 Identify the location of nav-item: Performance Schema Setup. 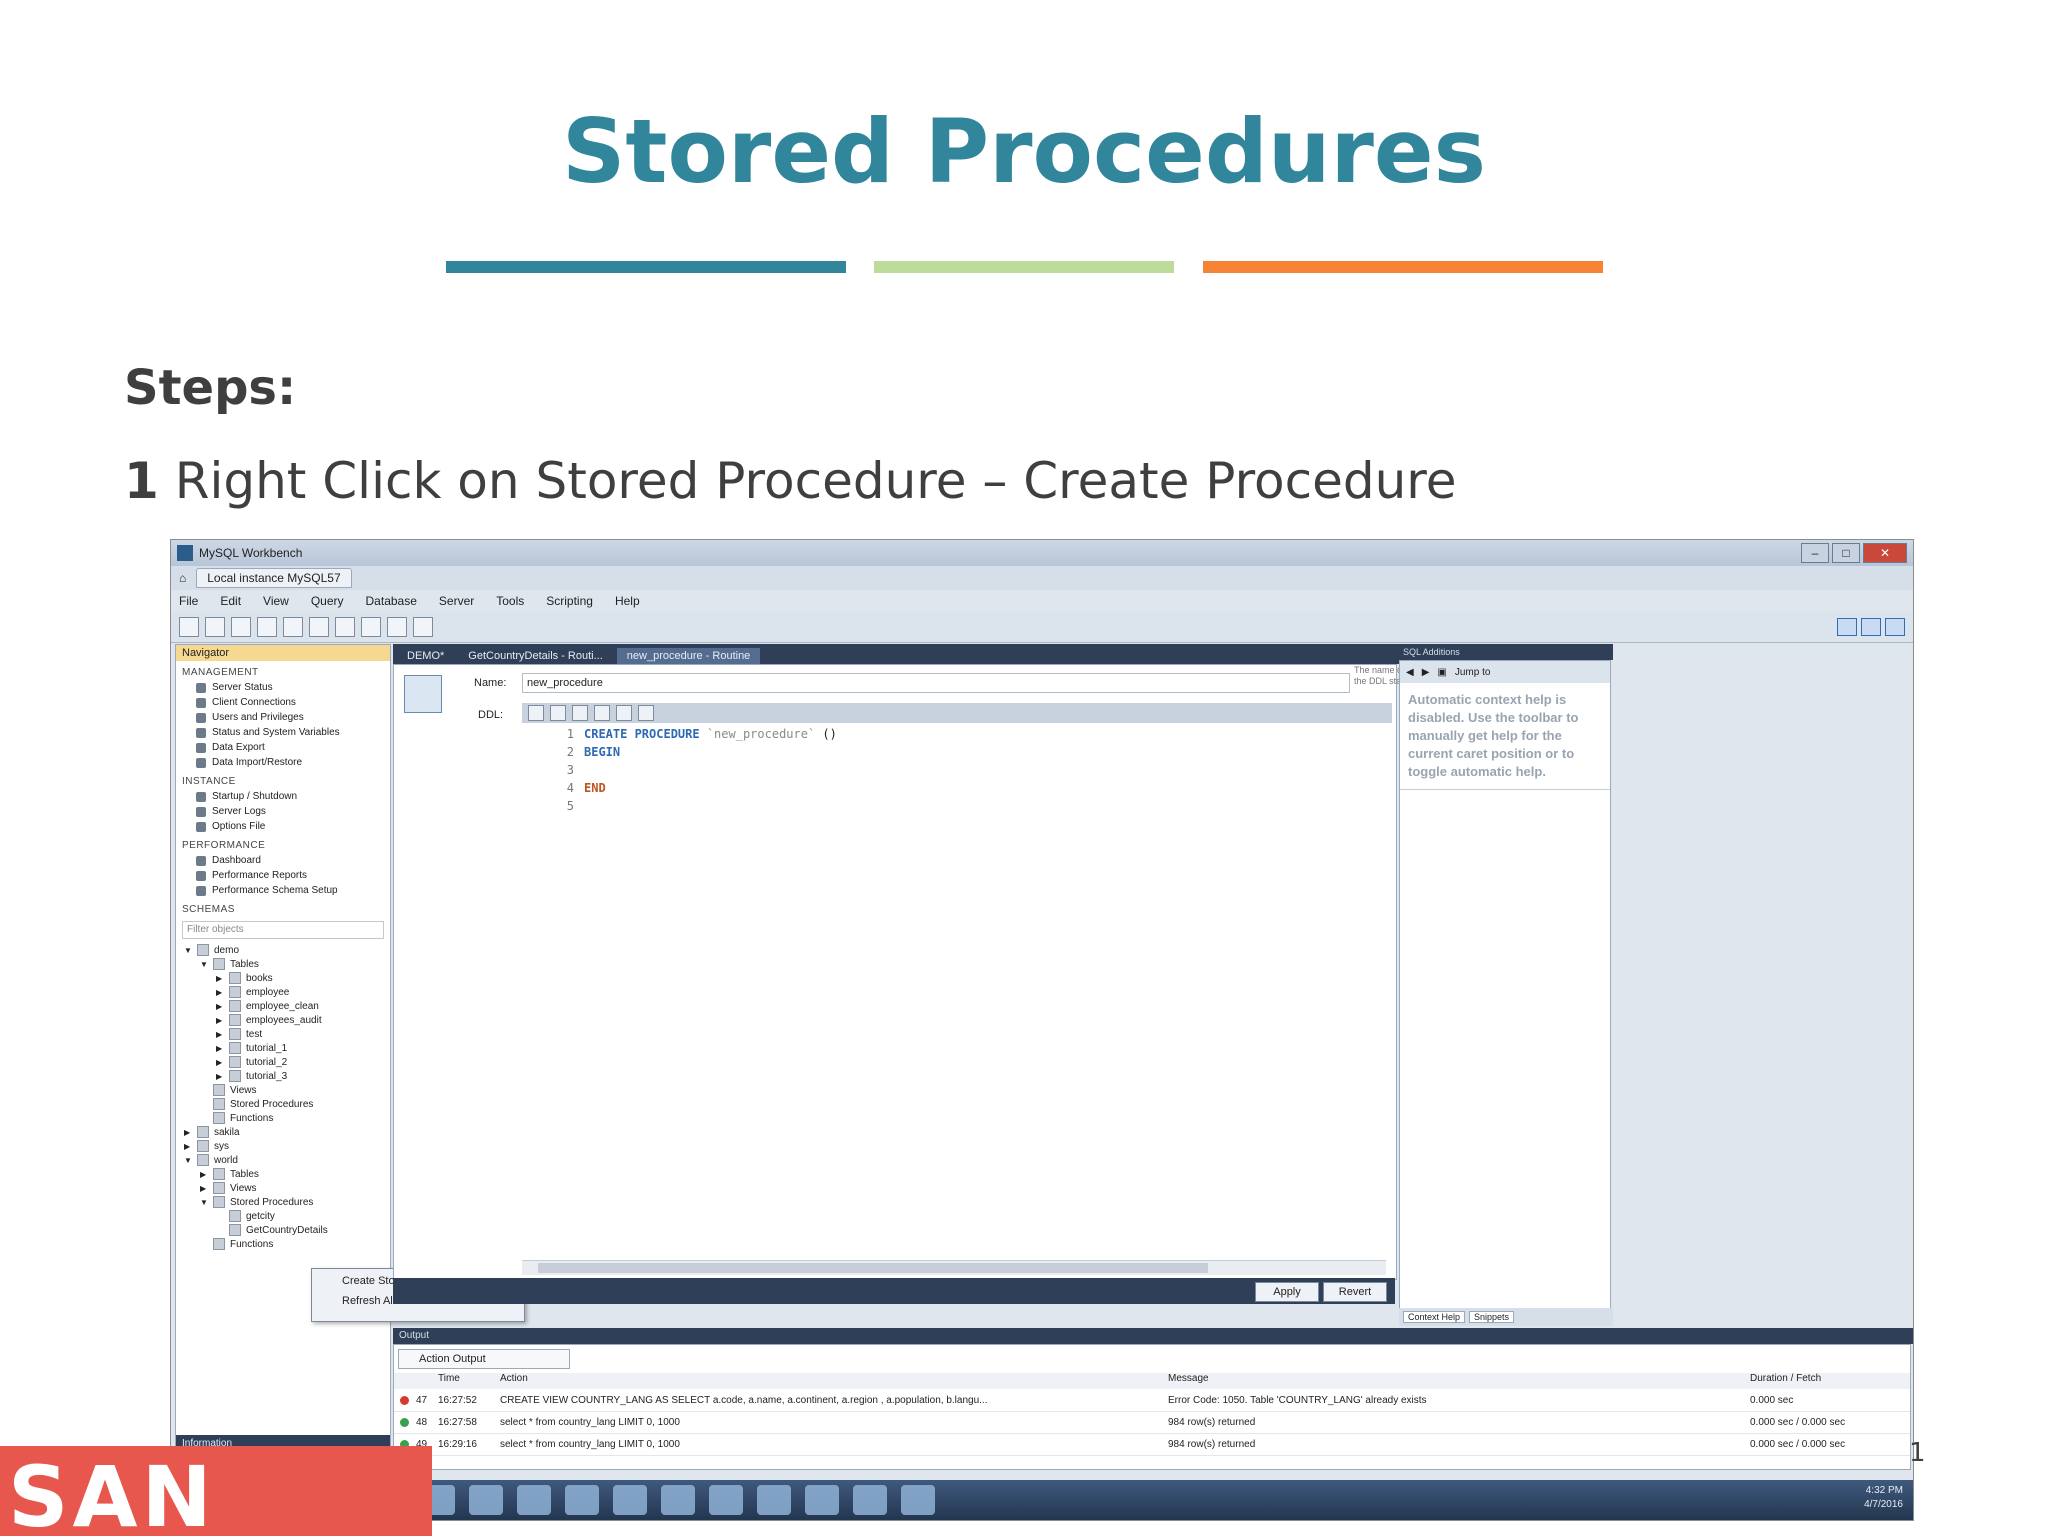
(283, 890).